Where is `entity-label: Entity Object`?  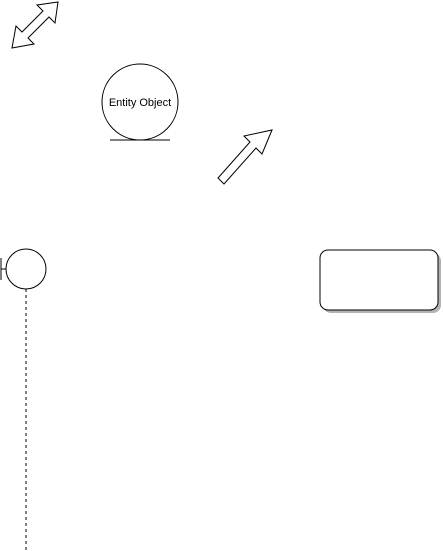
entity-label: Entity Object is located at coordinates (140, 103).